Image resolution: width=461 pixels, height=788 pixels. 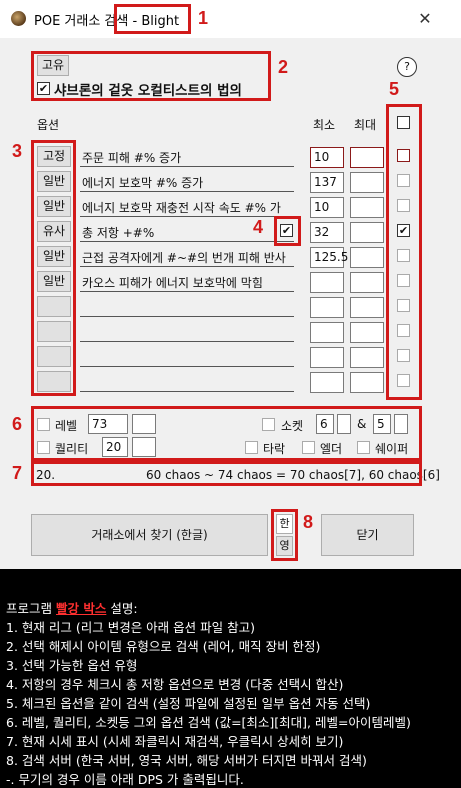 I want to click on option-text: 카오스 피해가 에너지 보호막에 막힘, so click(x=172, y=283).